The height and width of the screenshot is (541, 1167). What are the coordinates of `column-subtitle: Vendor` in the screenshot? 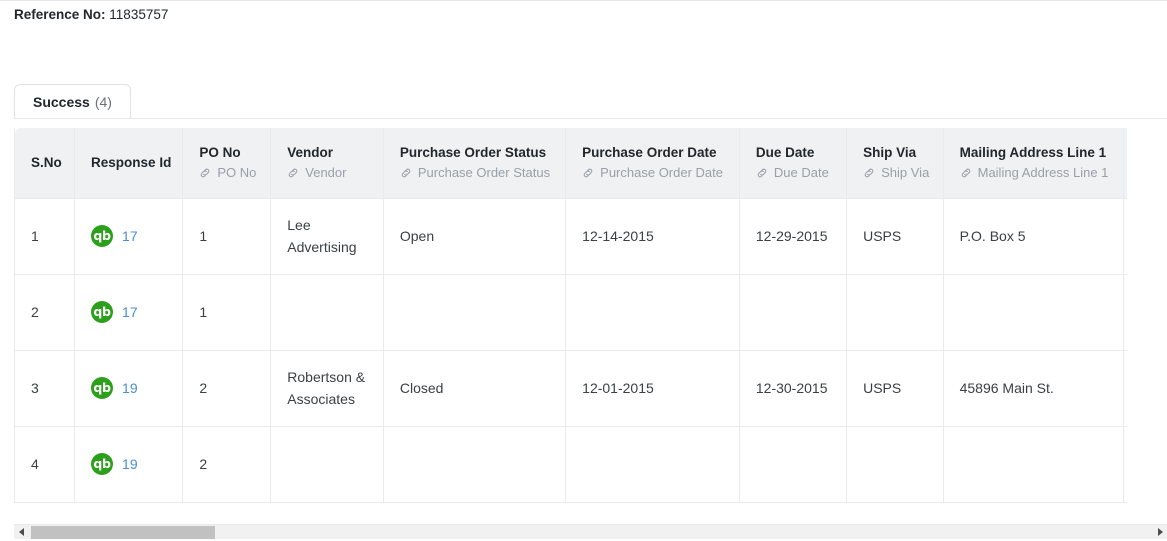 It's located at (327, 173).